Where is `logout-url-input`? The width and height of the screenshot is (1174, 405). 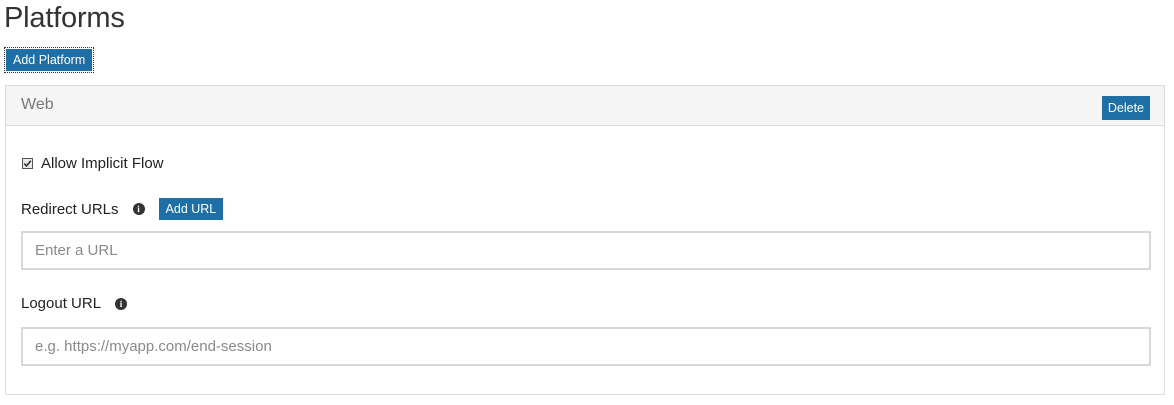
logout-url-input is located at coordinates (586, 346).